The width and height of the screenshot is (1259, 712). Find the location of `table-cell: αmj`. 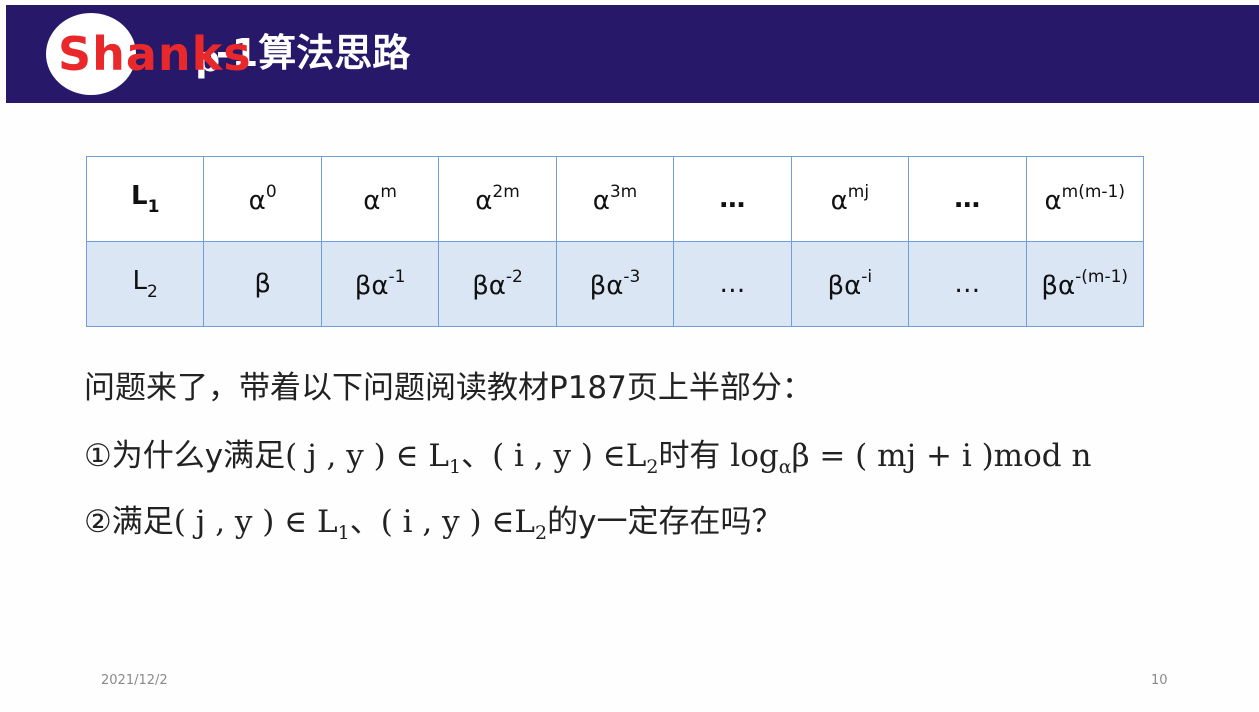

table-cell: αmj is located at coordinates (850, 199).